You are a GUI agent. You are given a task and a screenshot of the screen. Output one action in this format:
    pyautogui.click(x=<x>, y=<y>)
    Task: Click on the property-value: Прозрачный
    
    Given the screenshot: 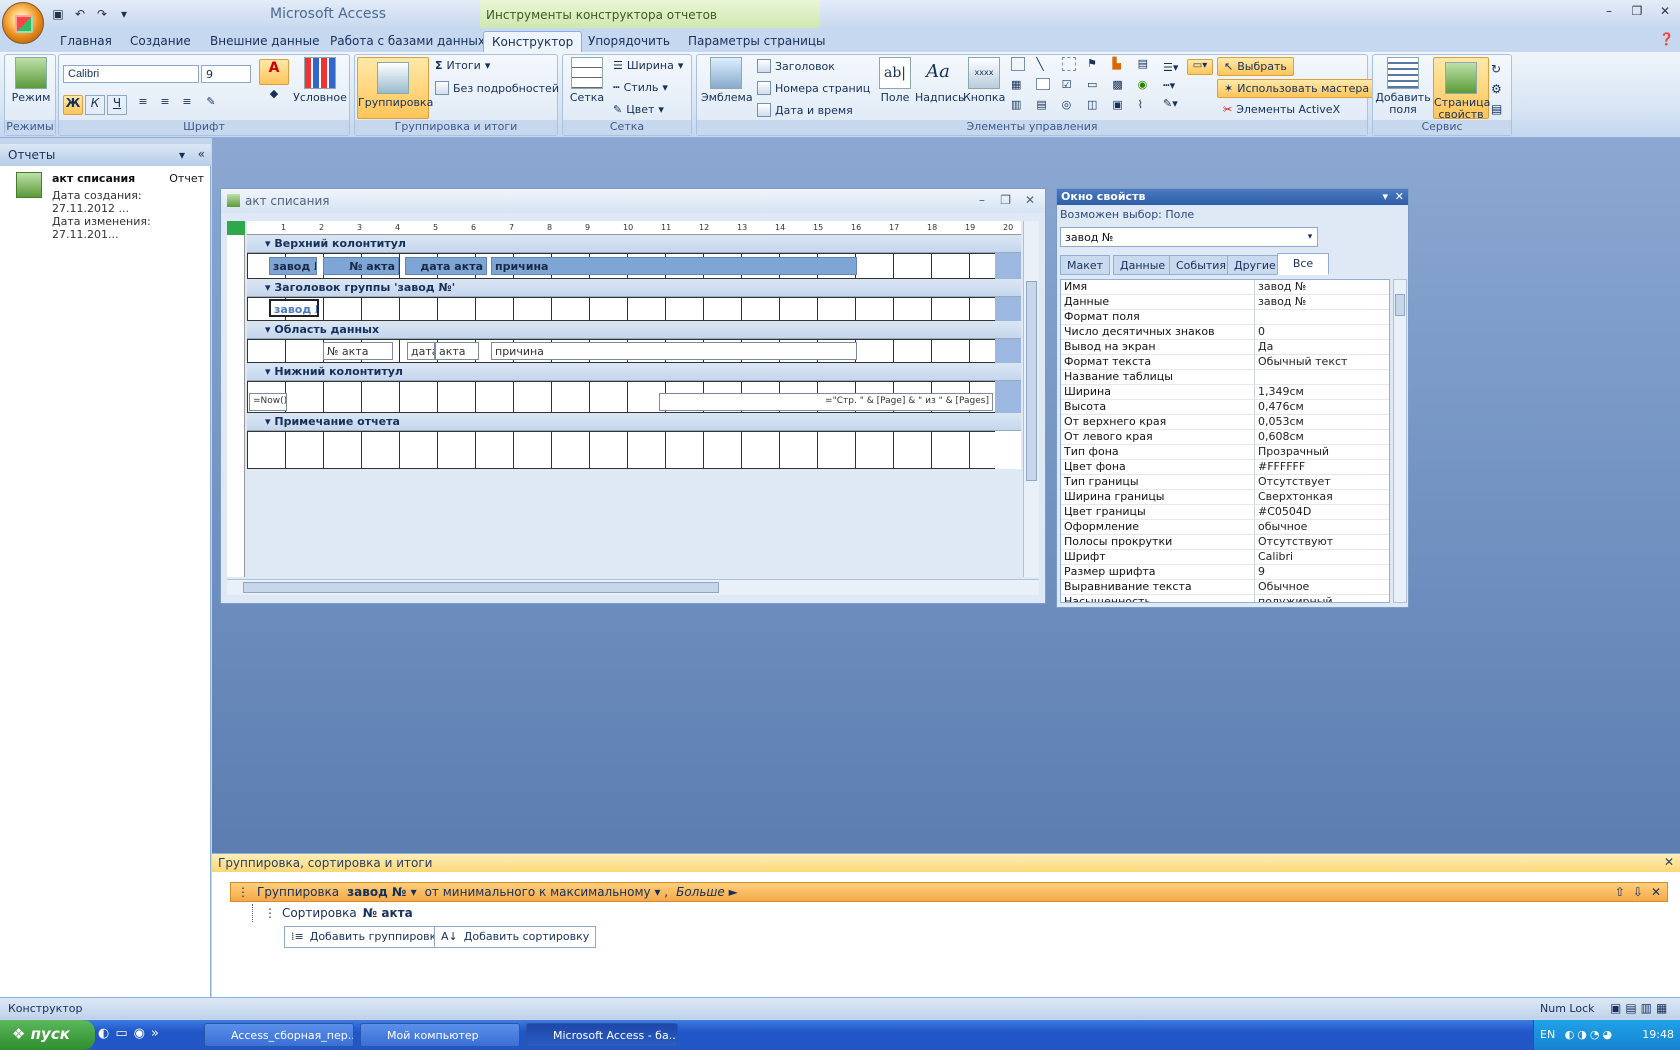 What is the action you would take?
    pyautogui.click(x=1322, y=452)
    